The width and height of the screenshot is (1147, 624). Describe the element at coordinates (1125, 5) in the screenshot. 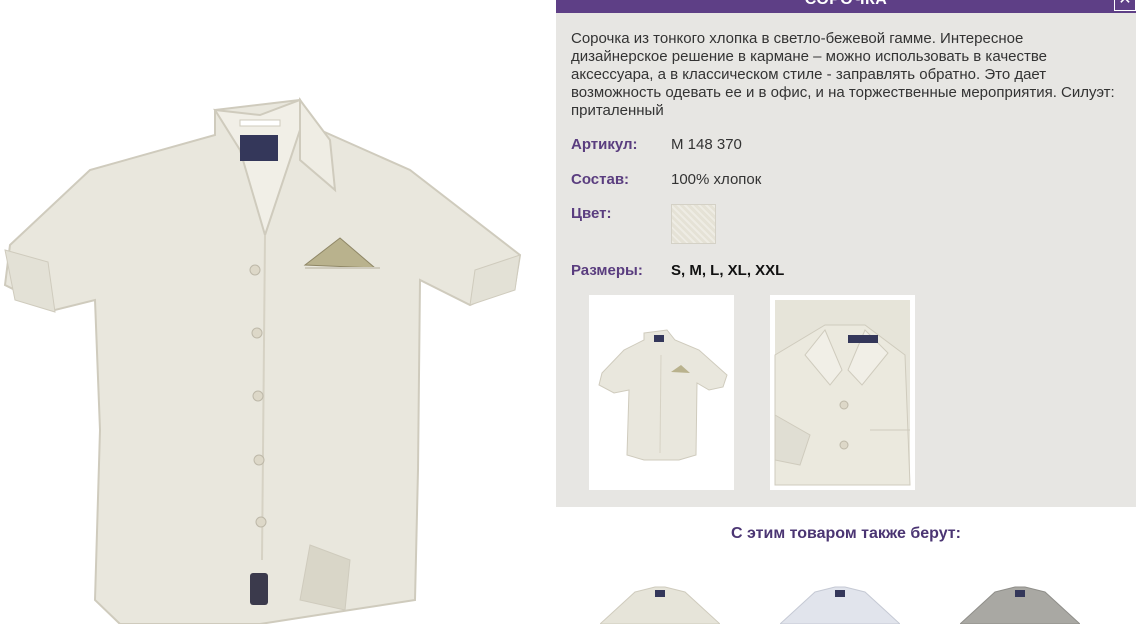

I see `close-icon: ✕` at that location.